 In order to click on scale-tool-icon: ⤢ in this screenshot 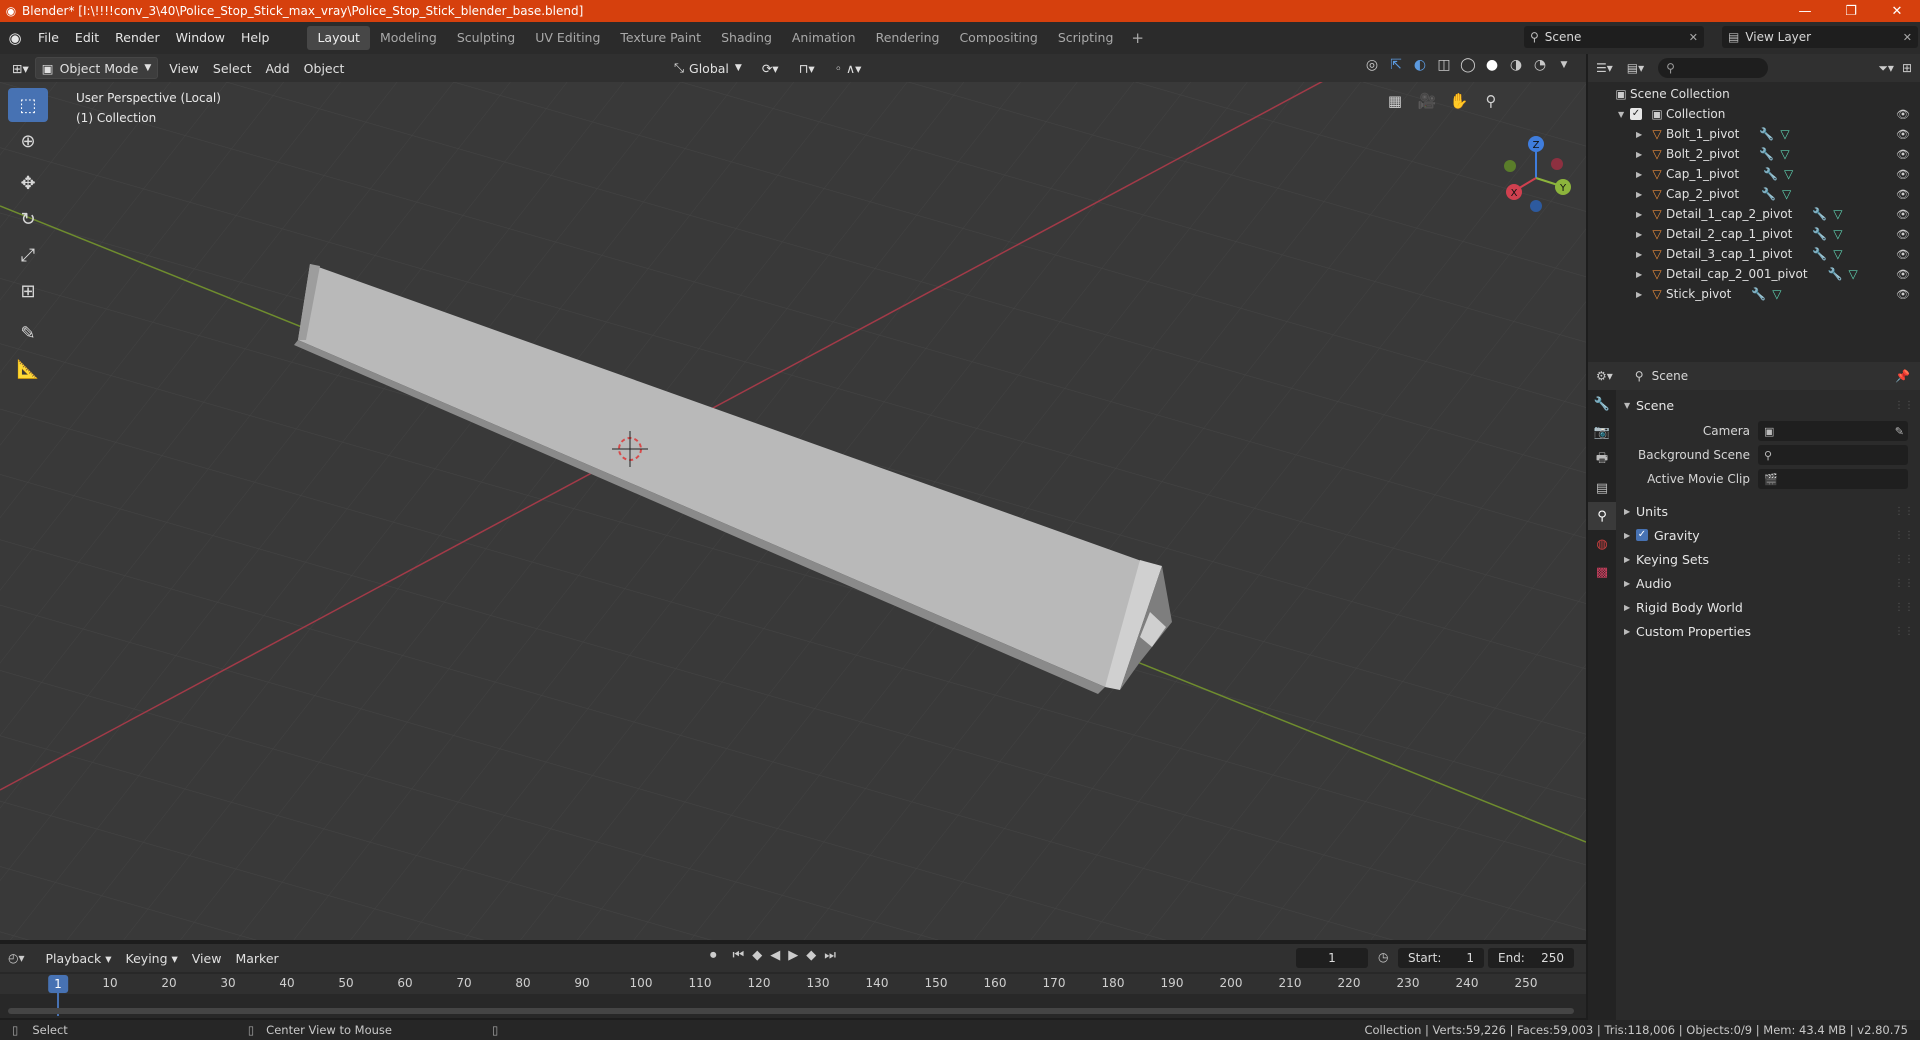, I will do `click(28, 255)`.